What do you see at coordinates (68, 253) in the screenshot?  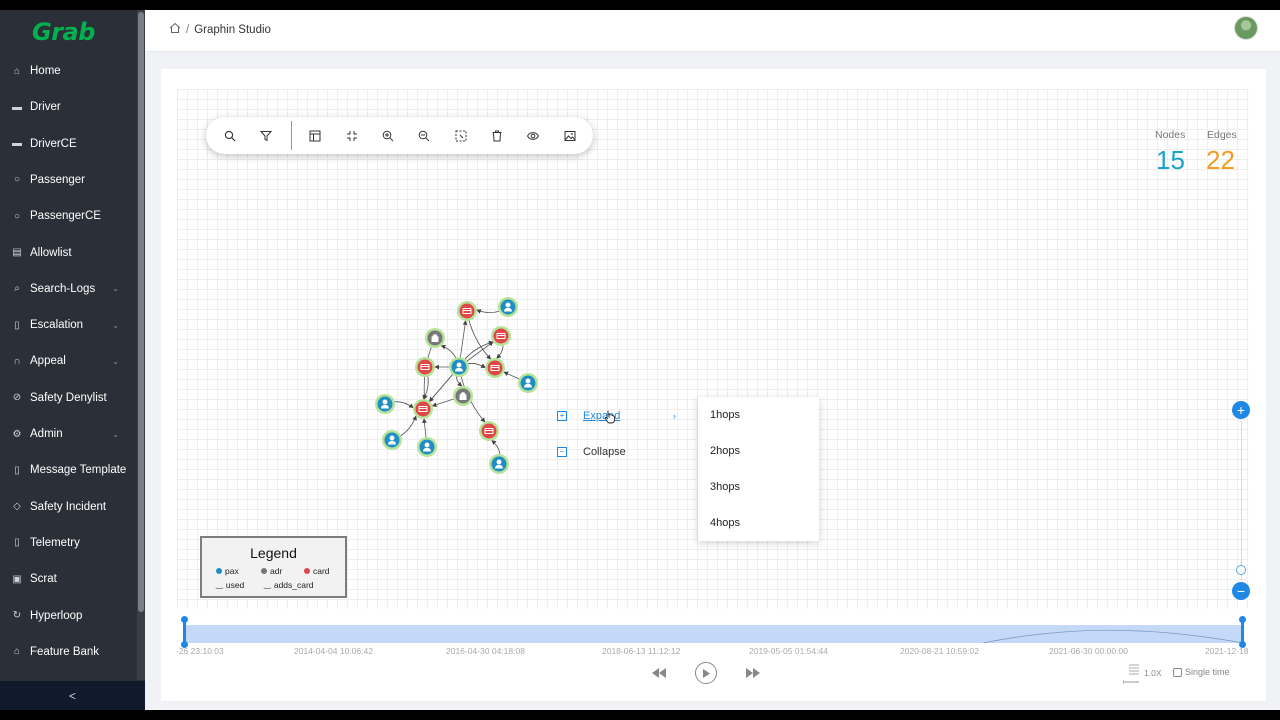 I see `sidebar-item-allowlist: ▤ Allowlist` at bounding box center [68, 253].